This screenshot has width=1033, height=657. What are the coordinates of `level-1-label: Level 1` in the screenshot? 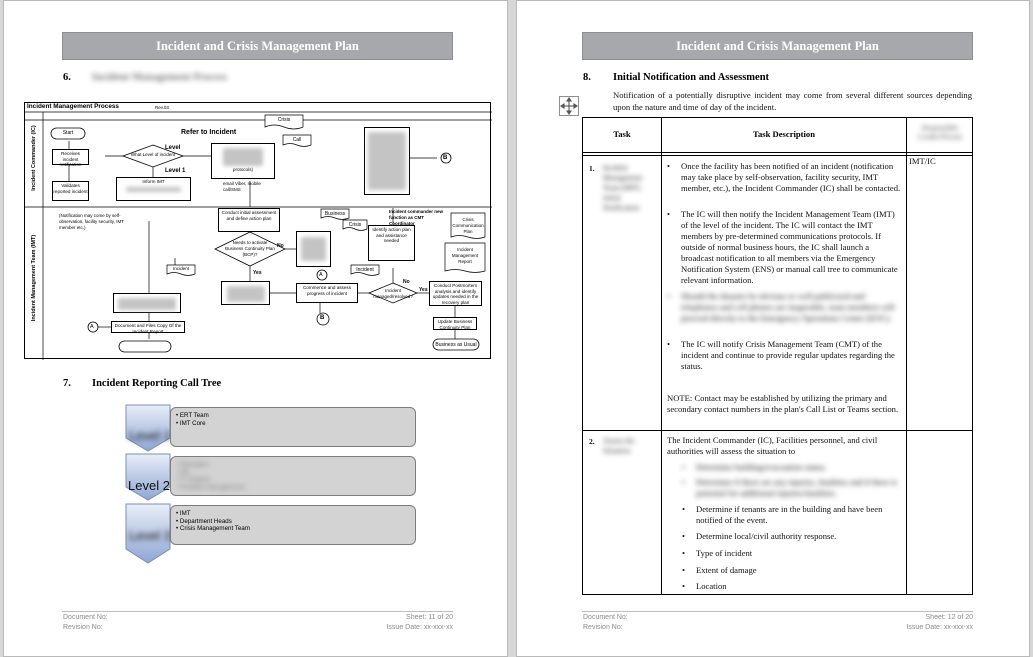 It's located at (150, 435).